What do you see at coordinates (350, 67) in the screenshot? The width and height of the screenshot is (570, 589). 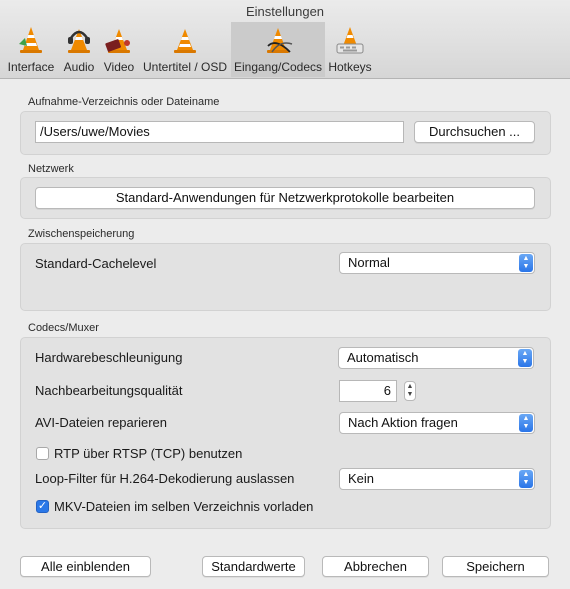 I see `tab-label: Hotkeys` at bounding box center [350, 67].